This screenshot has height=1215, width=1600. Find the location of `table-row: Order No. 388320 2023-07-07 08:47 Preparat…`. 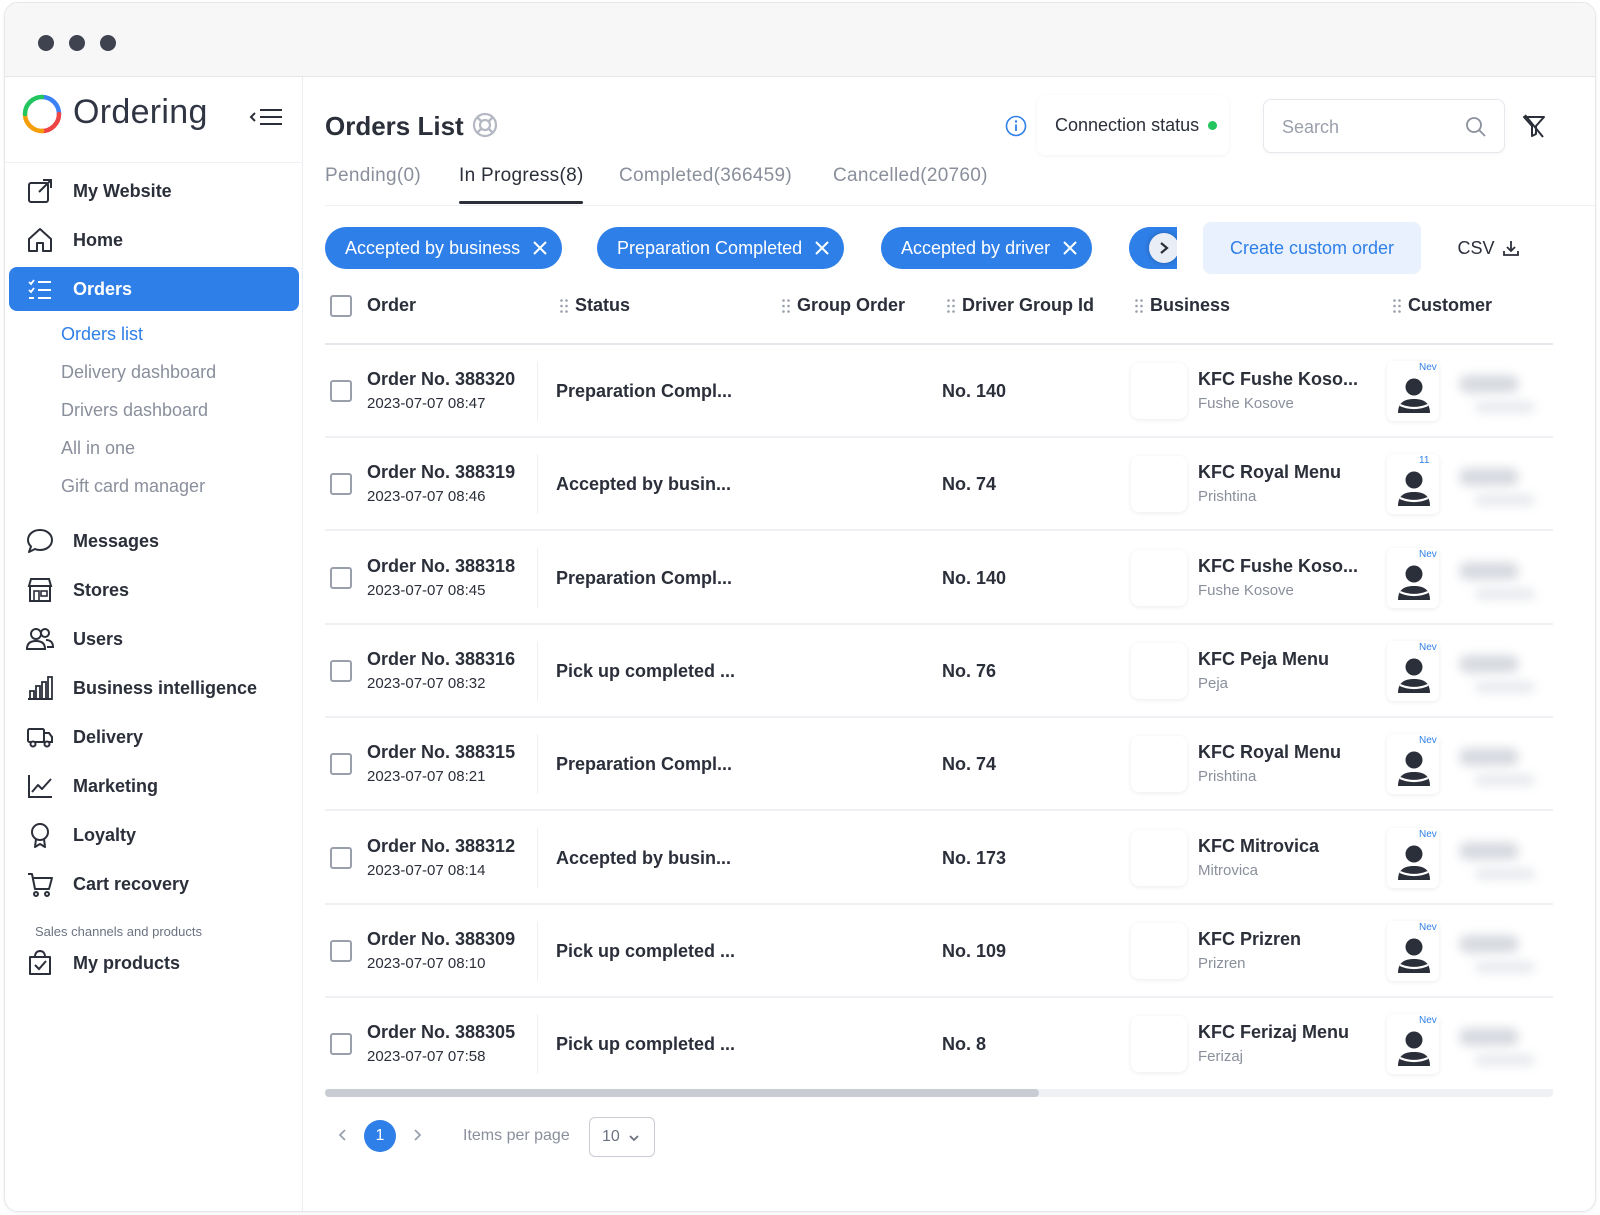

table-row: Order No. 388320 2023-07-07 08:47 Preparat… is located at coordinates (939, 391).